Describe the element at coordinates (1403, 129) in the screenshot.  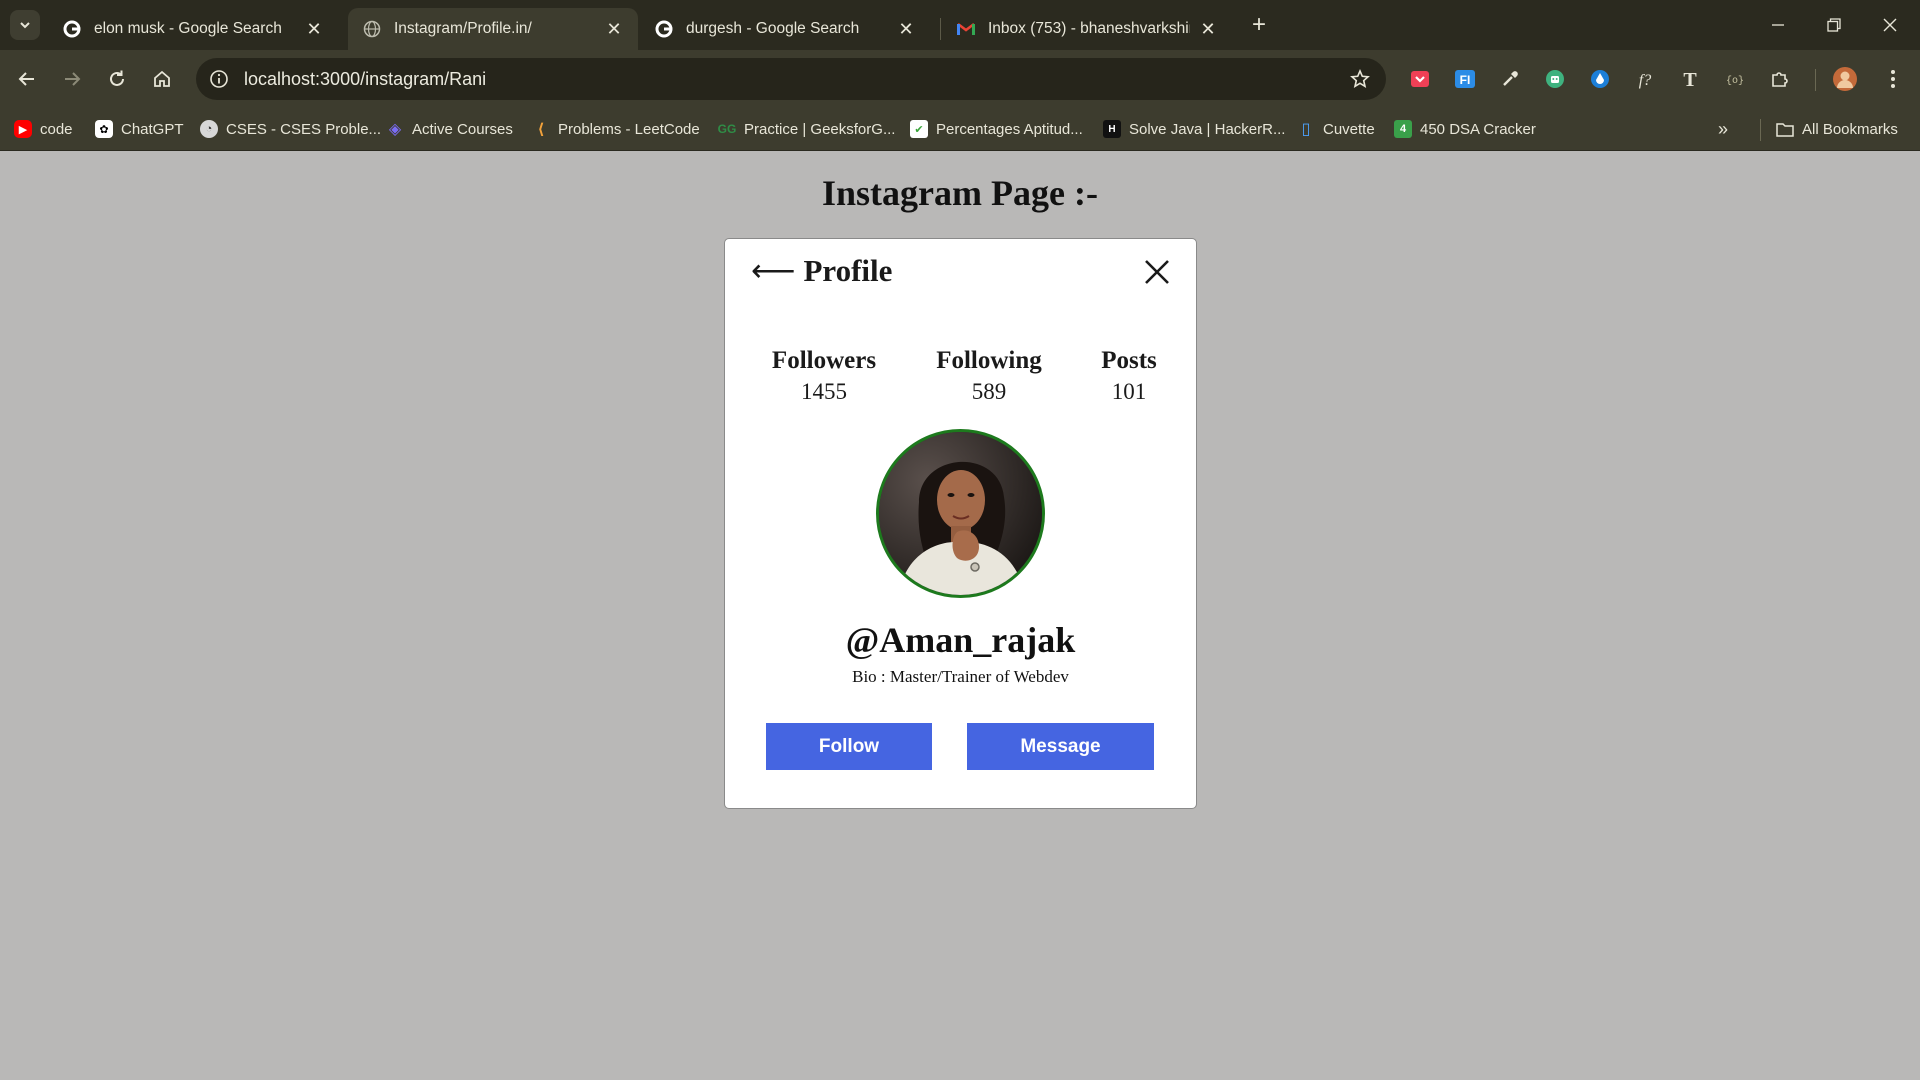
I see `dsa-cracker-icon: 4` at that location.